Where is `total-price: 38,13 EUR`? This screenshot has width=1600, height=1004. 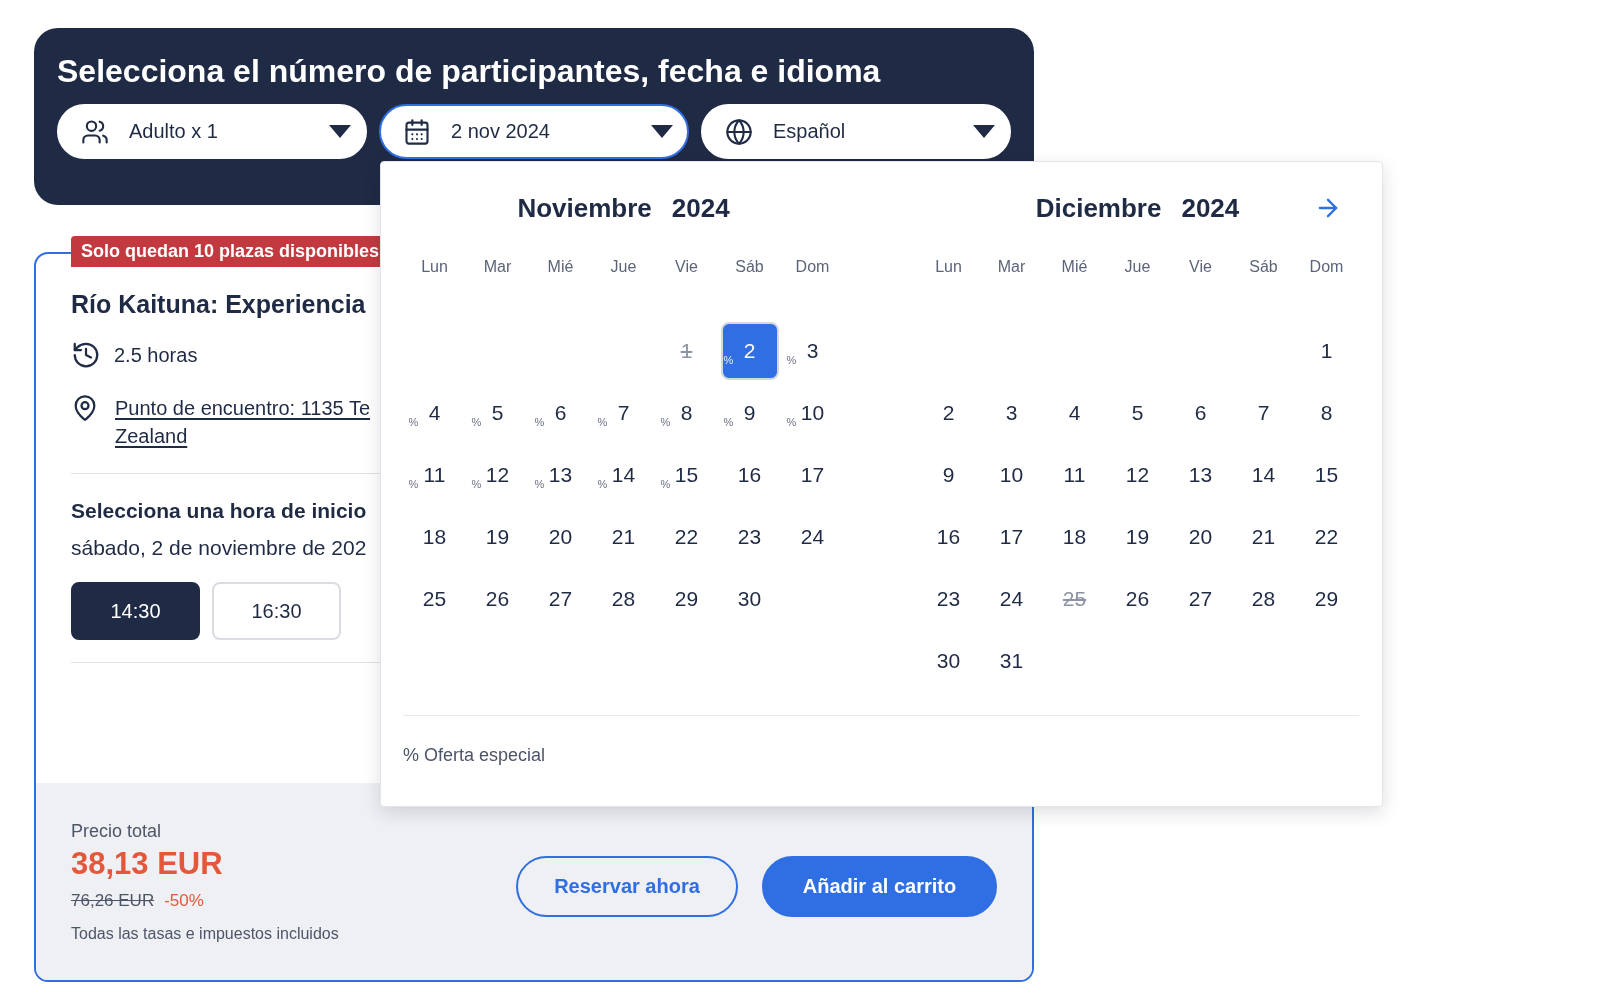 total-price: 38,13 EUR is located at coordinates (147, 864).